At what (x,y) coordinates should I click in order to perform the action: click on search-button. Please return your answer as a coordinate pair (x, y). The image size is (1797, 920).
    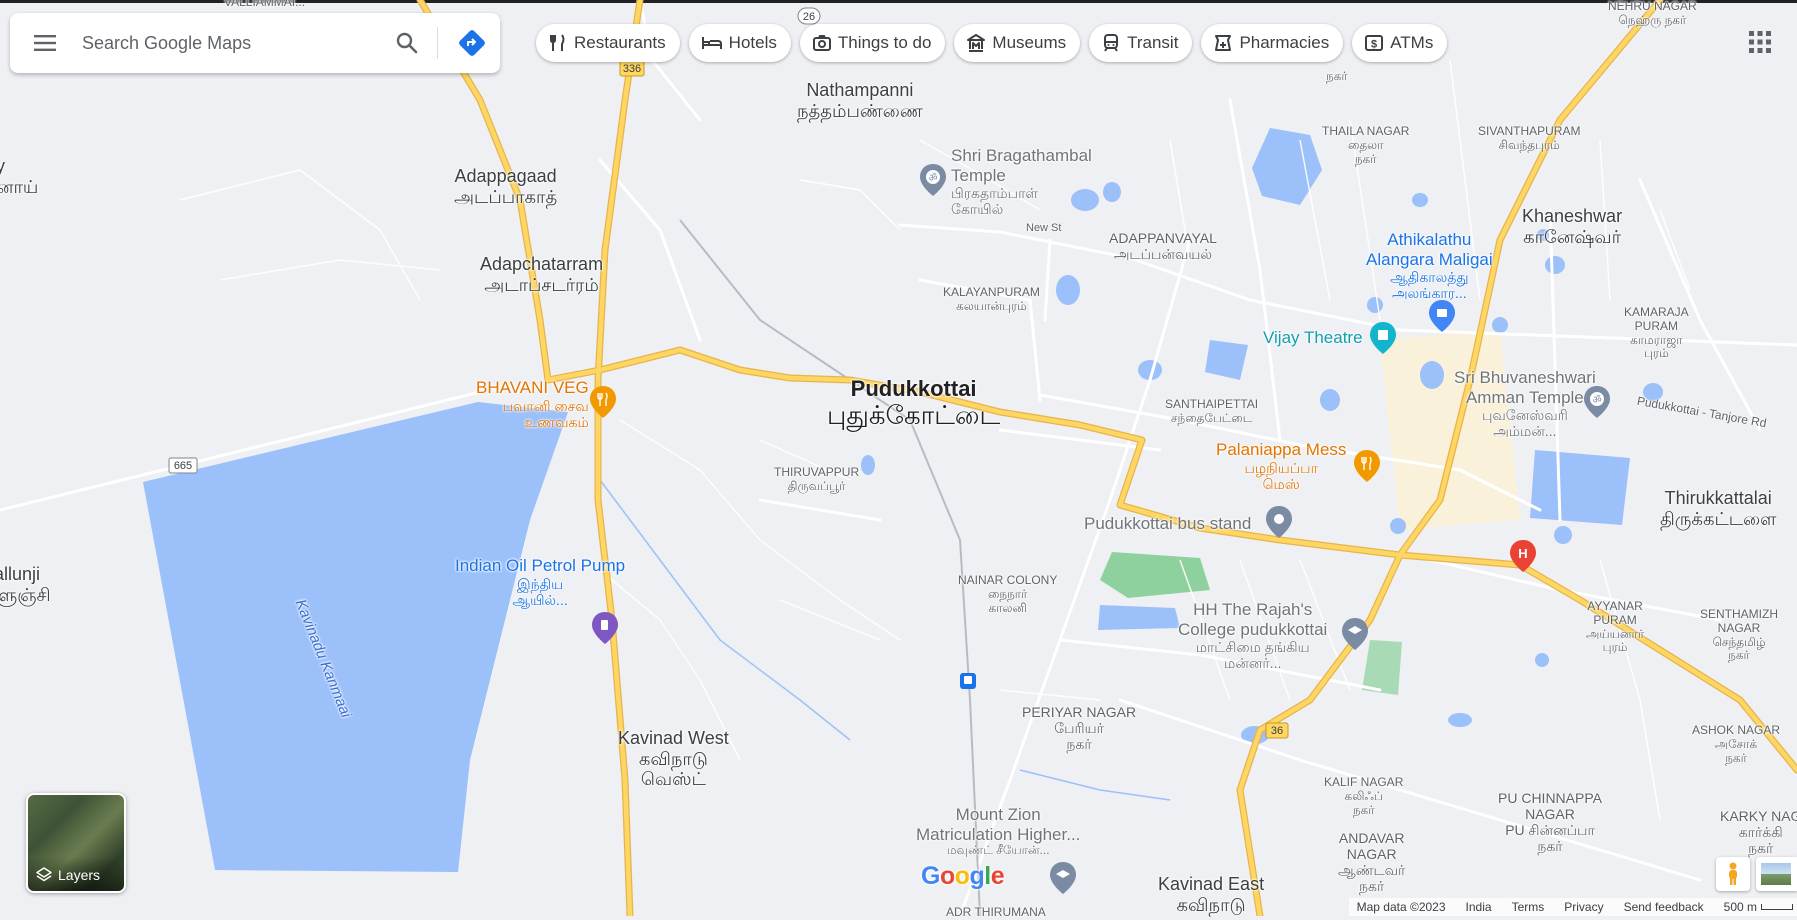
    Looking at the image, I should click on (407, 43).